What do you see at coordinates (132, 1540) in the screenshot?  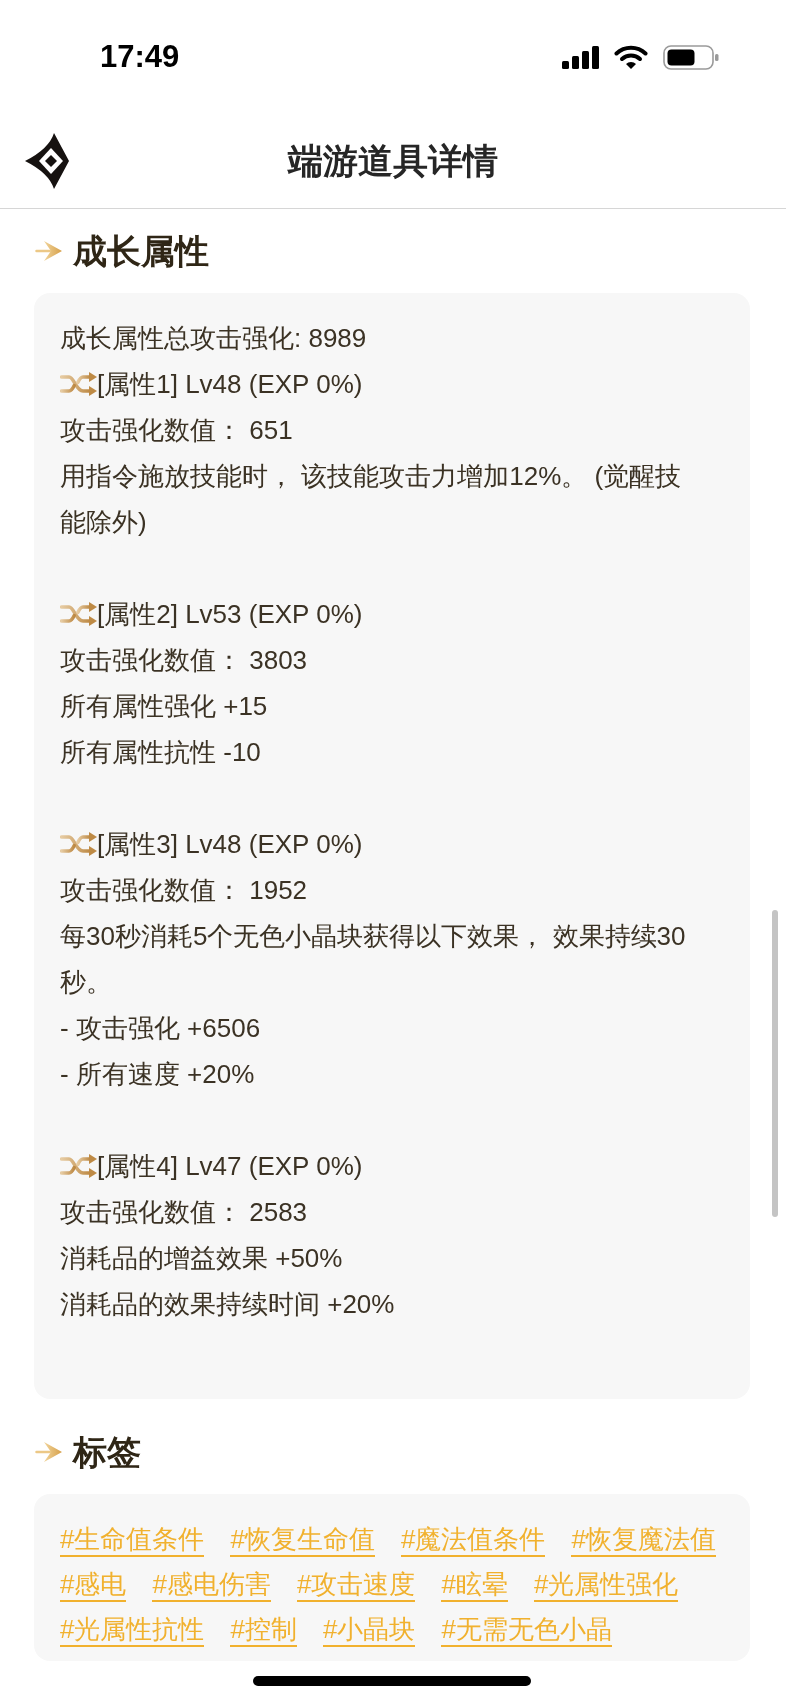 I see `tag-link: #生命值条件` at bounding box center [132, 1540].